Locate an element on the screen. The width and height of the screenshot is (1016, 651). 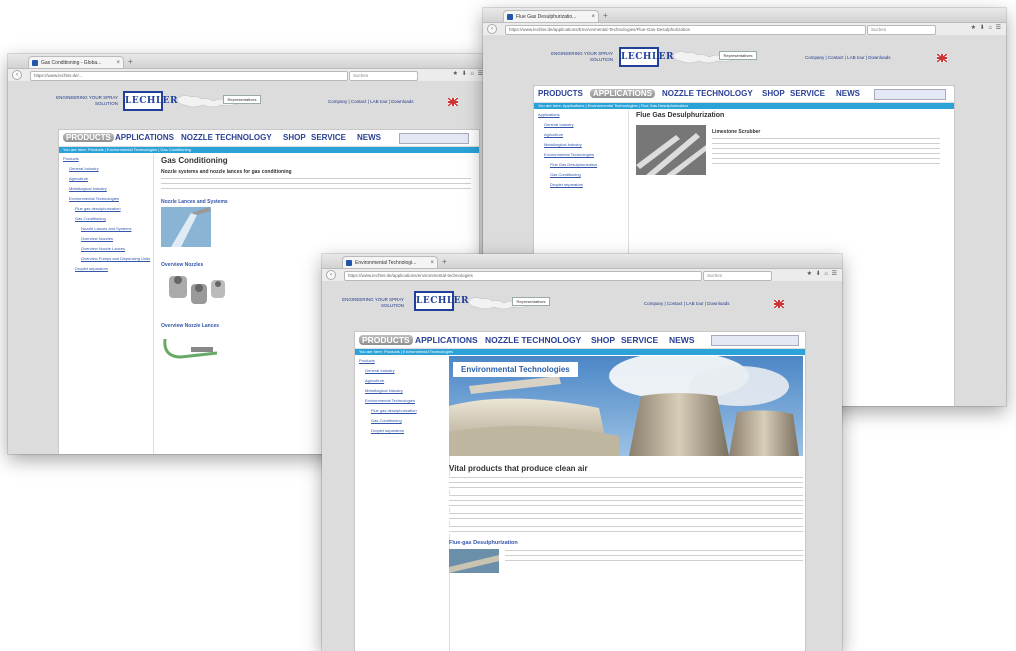
sidebar-item: Overview Nozzles is located at coordinates (108, 239).